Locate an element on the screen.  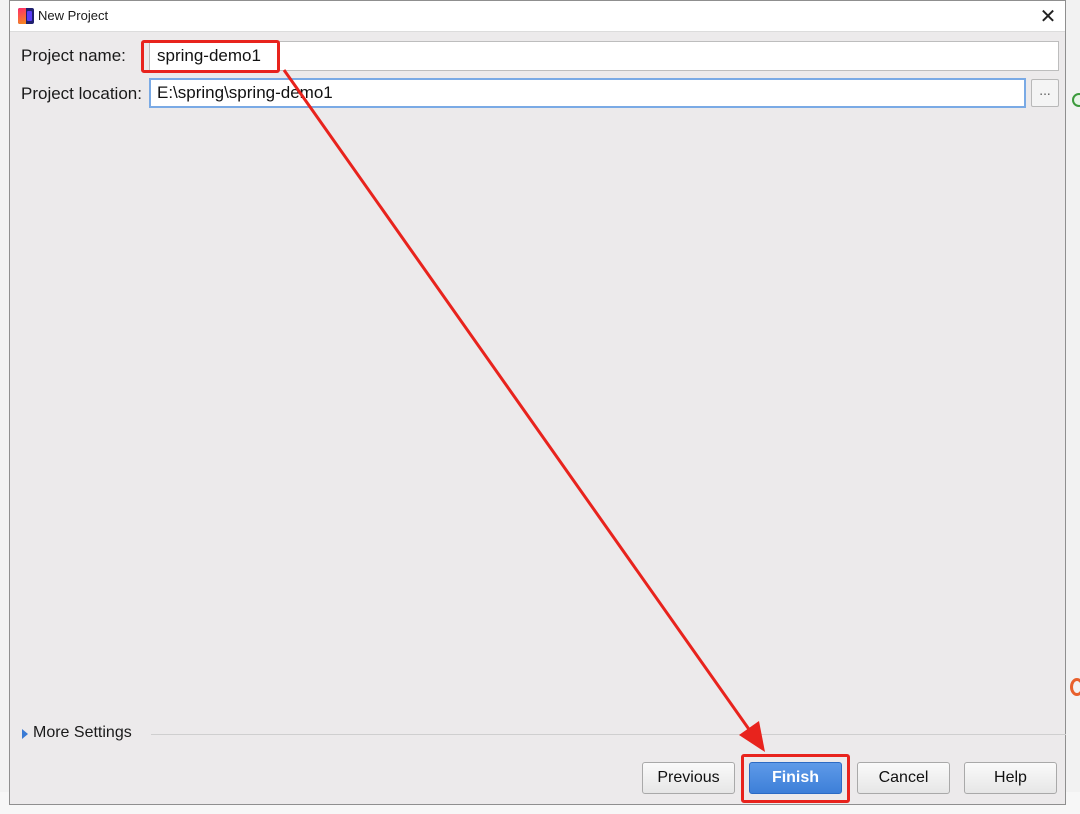
dialog-titlebar: New Project ✕ is located at coordinates (537, 16).